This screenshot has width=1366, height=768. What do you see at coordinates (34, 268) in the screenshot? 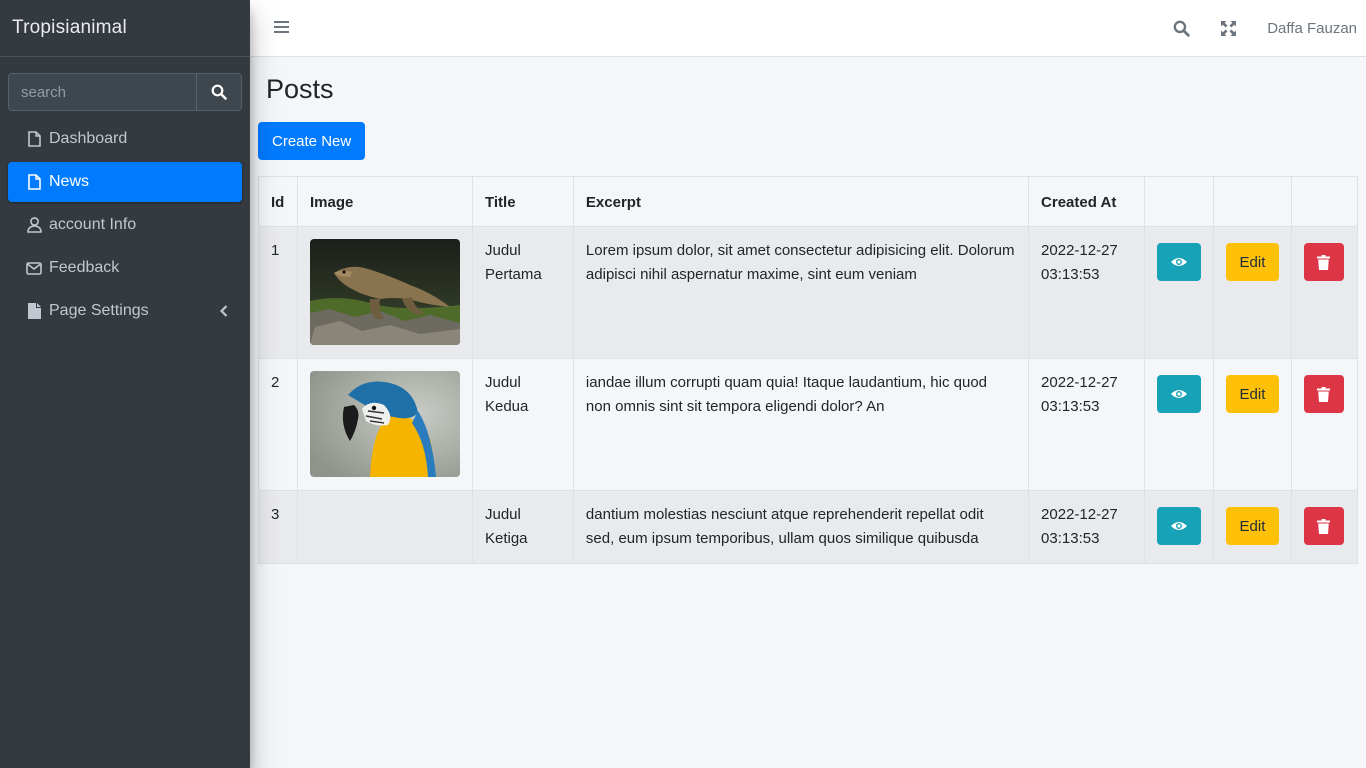
I see `envelope-icon` at bounding box center [34, 268].